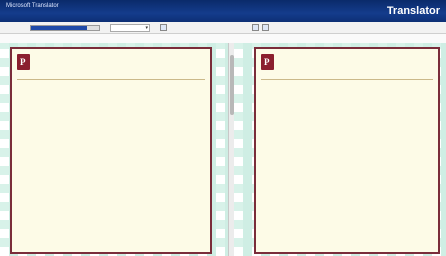 This screenshot has height=256, width=446. Describe the element at coordinates (59, 28) in the screenshot. I see `progress-fill` at that location.